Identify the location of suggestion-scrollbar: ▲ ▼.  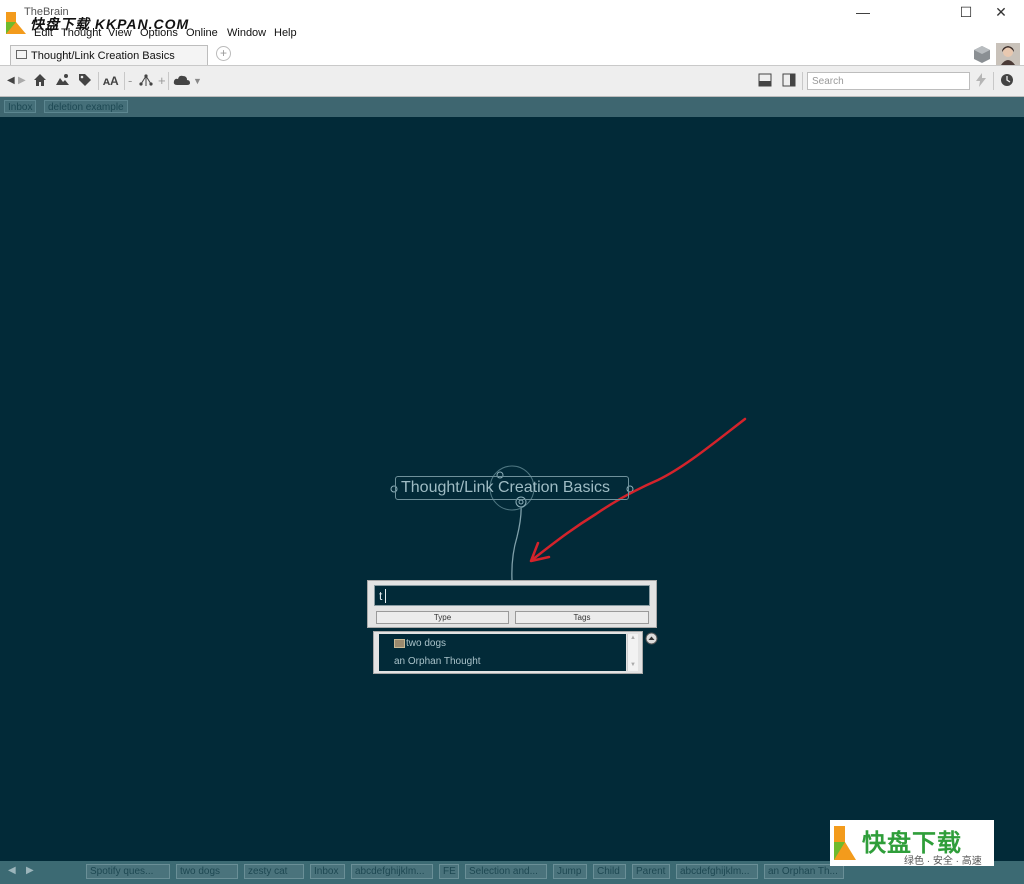
(632, 652).